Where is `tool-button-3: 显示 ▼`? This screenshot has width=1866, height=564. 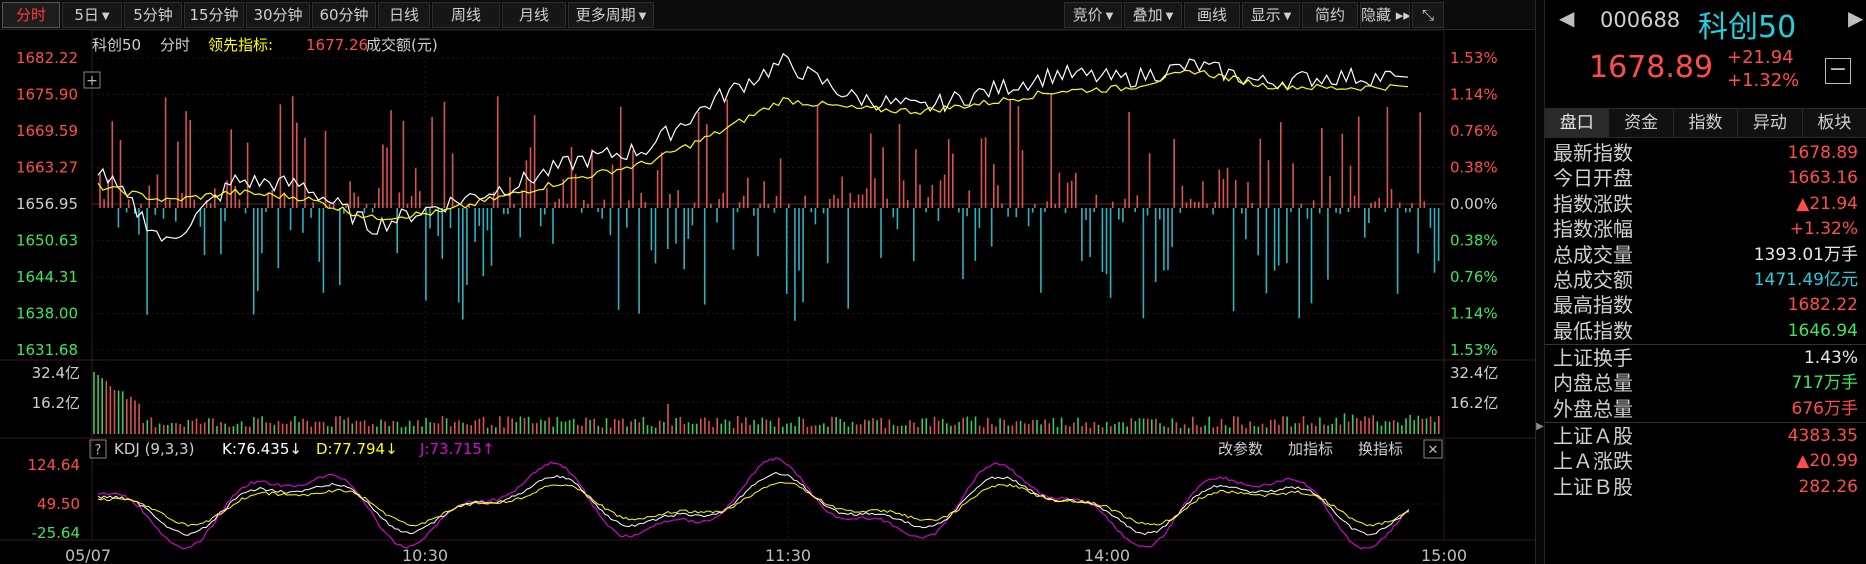 tool-button-3: 显示 ▼ is located at coordinates (1271, 15).